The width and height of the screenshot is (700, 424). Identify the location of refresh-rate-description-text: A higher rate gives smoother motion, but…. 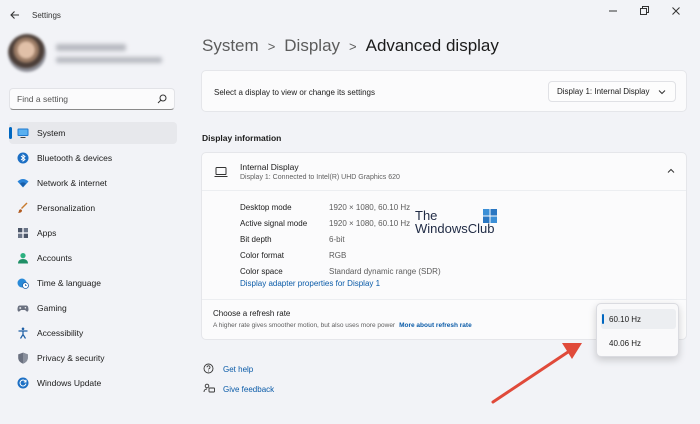
(304, 325).